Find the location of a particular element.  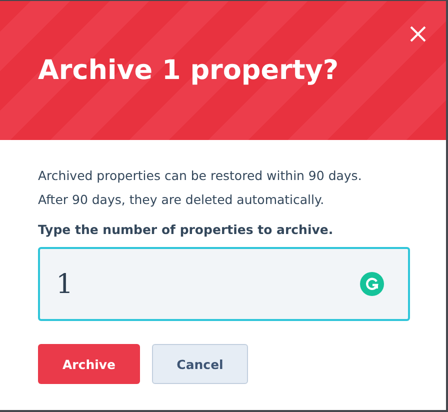

dialog-title: Archive 1 property? is located at coordinates (188, 71).